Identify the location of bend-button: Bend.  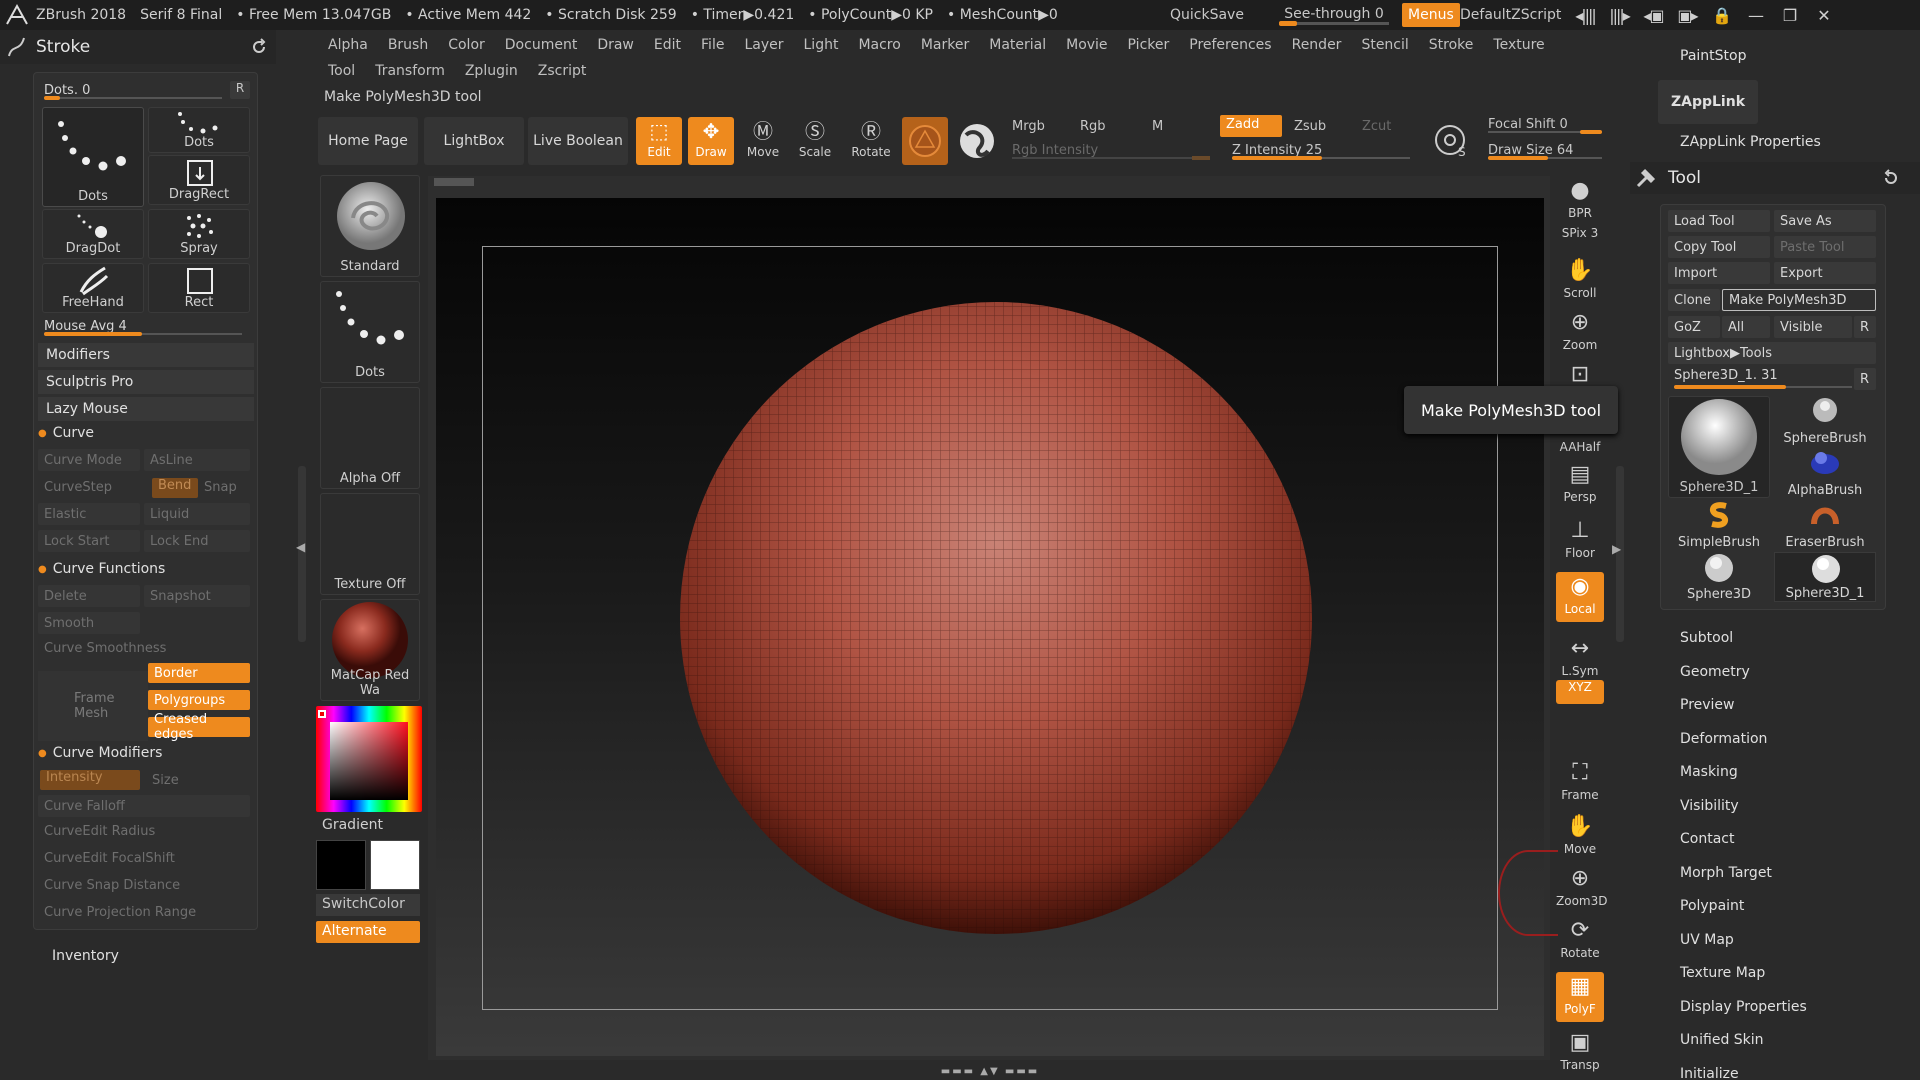
(175, 488).